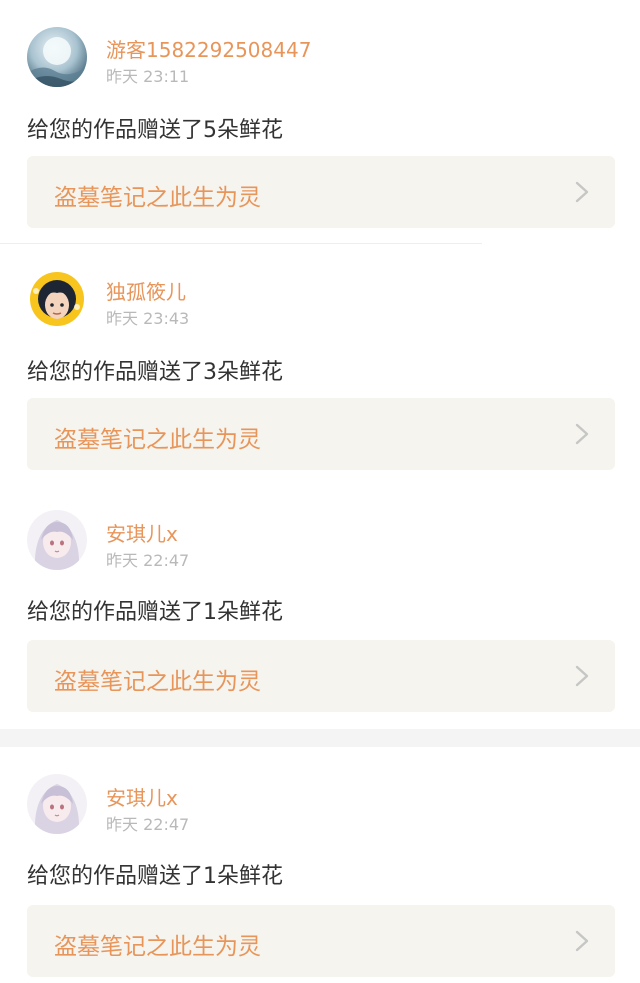 The width and height of the screenshot is (640, 983). Describe the element at coordinates (148, 76) in the screenshot. I see `notification-time: 昨天 23:11` at that location.